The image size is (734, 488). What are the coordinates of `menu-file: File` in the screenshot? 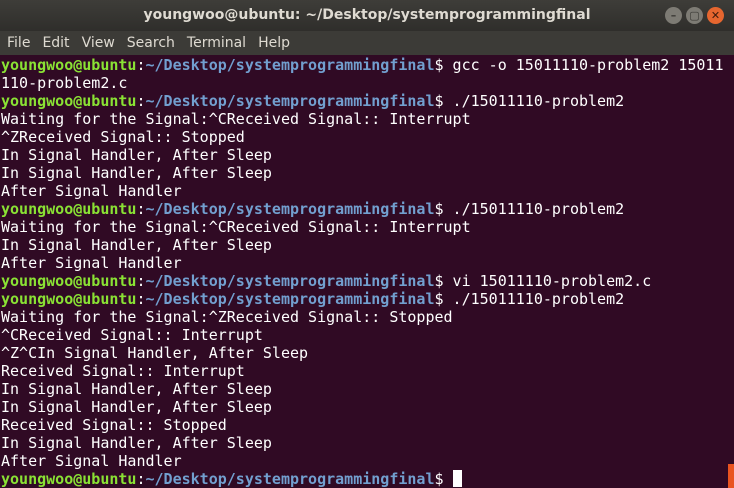 It's located at (18, 43).